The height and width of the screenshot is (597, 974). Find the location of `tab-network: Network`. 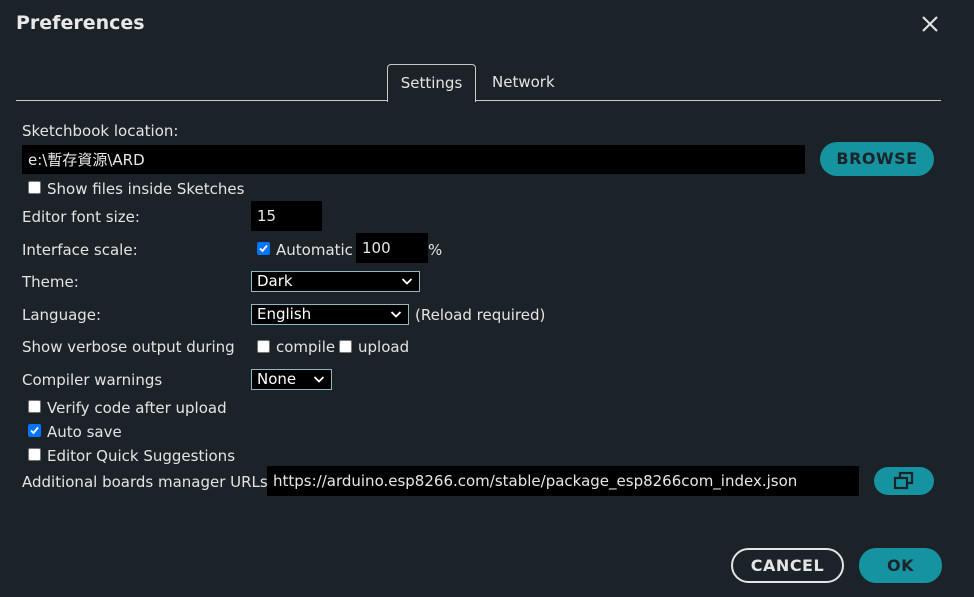

tab-network: Network is located at coordinates (523, 82).